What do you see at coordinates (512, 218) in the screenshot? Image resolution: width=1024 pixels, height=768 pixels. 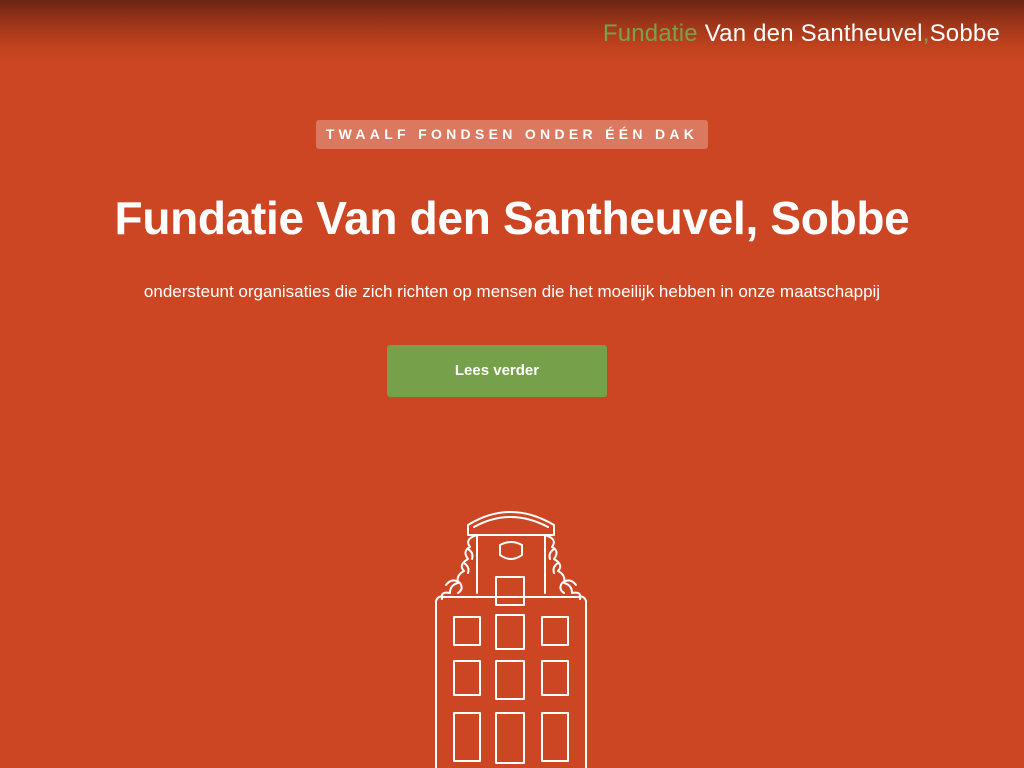 I see `page-title: Fundatie Van den Santheuvel, Sobbe` at bounding box center [512, 218].